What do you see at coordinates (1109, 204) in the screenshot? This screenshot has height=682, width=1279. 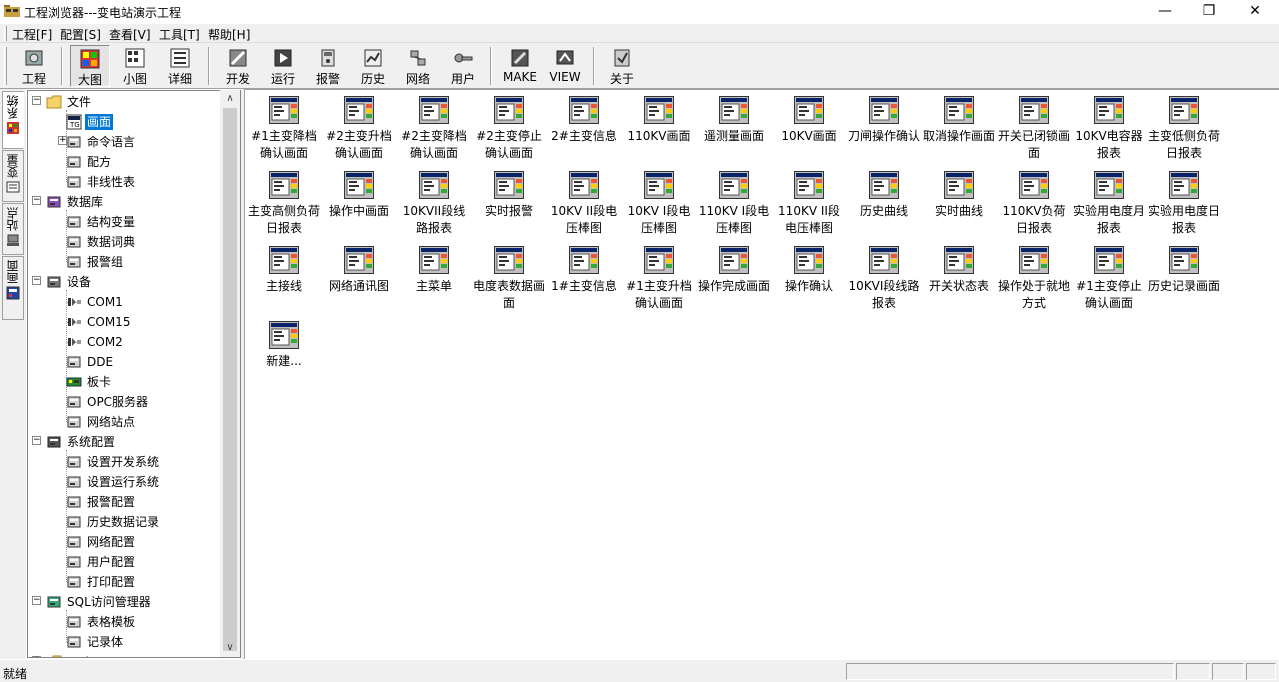 I see `picture-item: 实验用电度月报表` at bounding box center [1109, 204].